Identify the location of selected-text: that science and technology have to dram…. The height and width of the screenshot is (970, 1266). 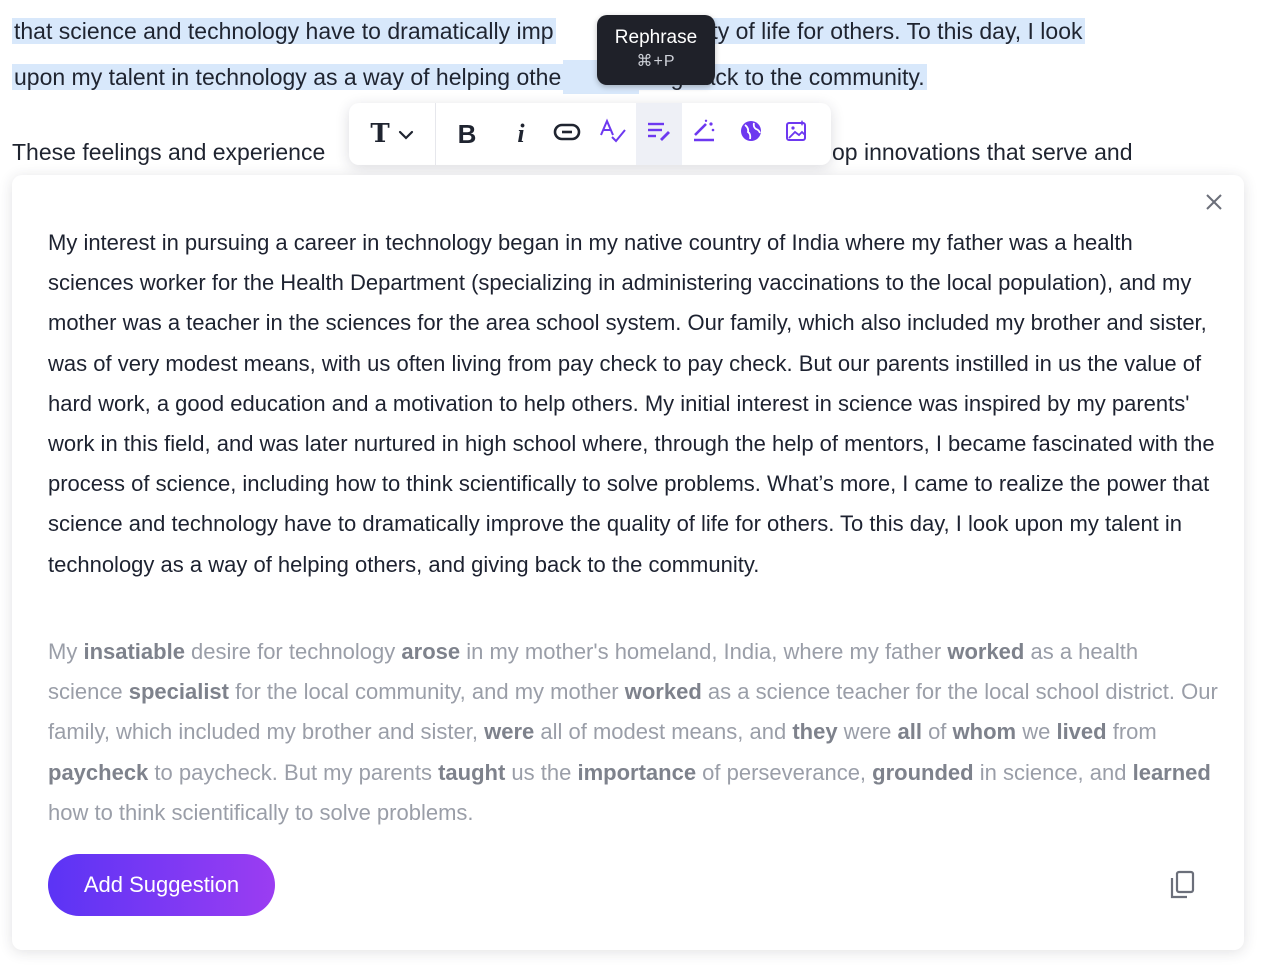
(284, 31).